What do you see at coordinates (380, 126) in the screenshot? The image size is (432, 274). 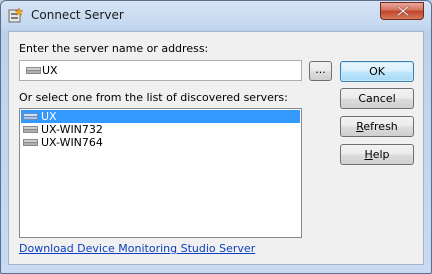 I see `refresh-label-rest: efresh` at bounding box center [380, 126].